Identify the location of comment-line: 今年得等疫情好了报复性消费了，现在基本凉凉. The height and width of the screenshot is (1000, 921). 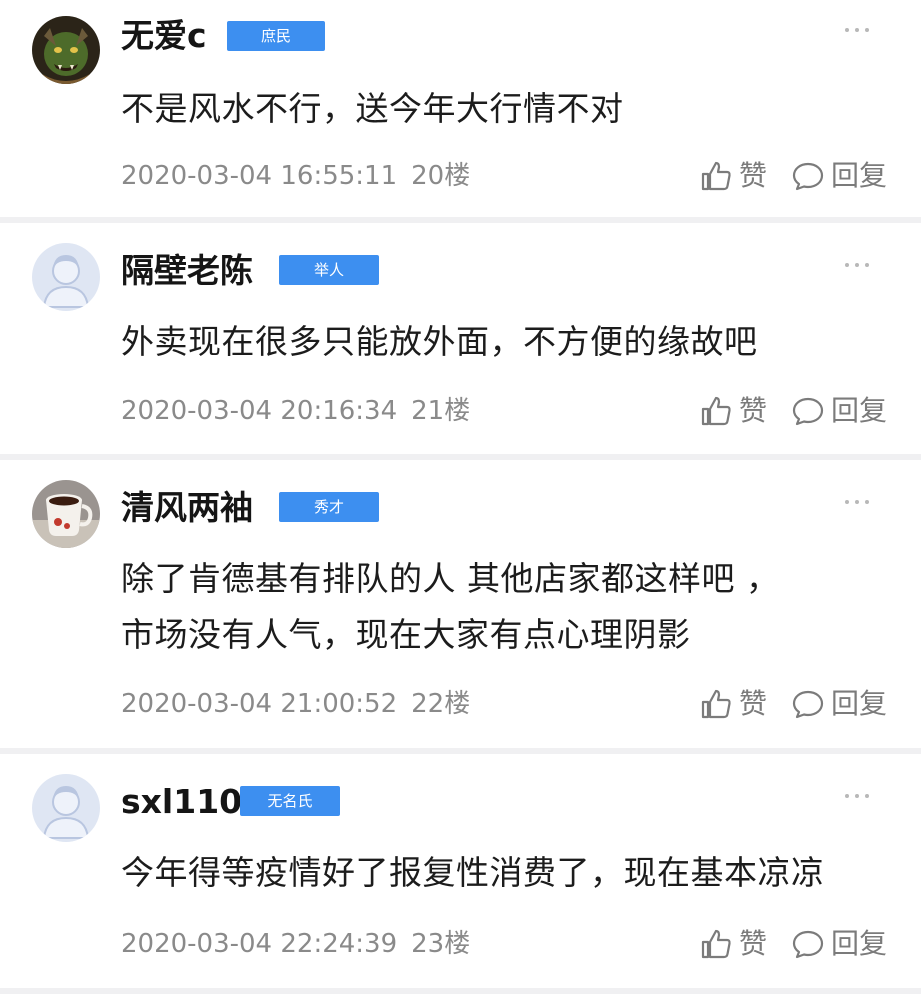
(473, 872).